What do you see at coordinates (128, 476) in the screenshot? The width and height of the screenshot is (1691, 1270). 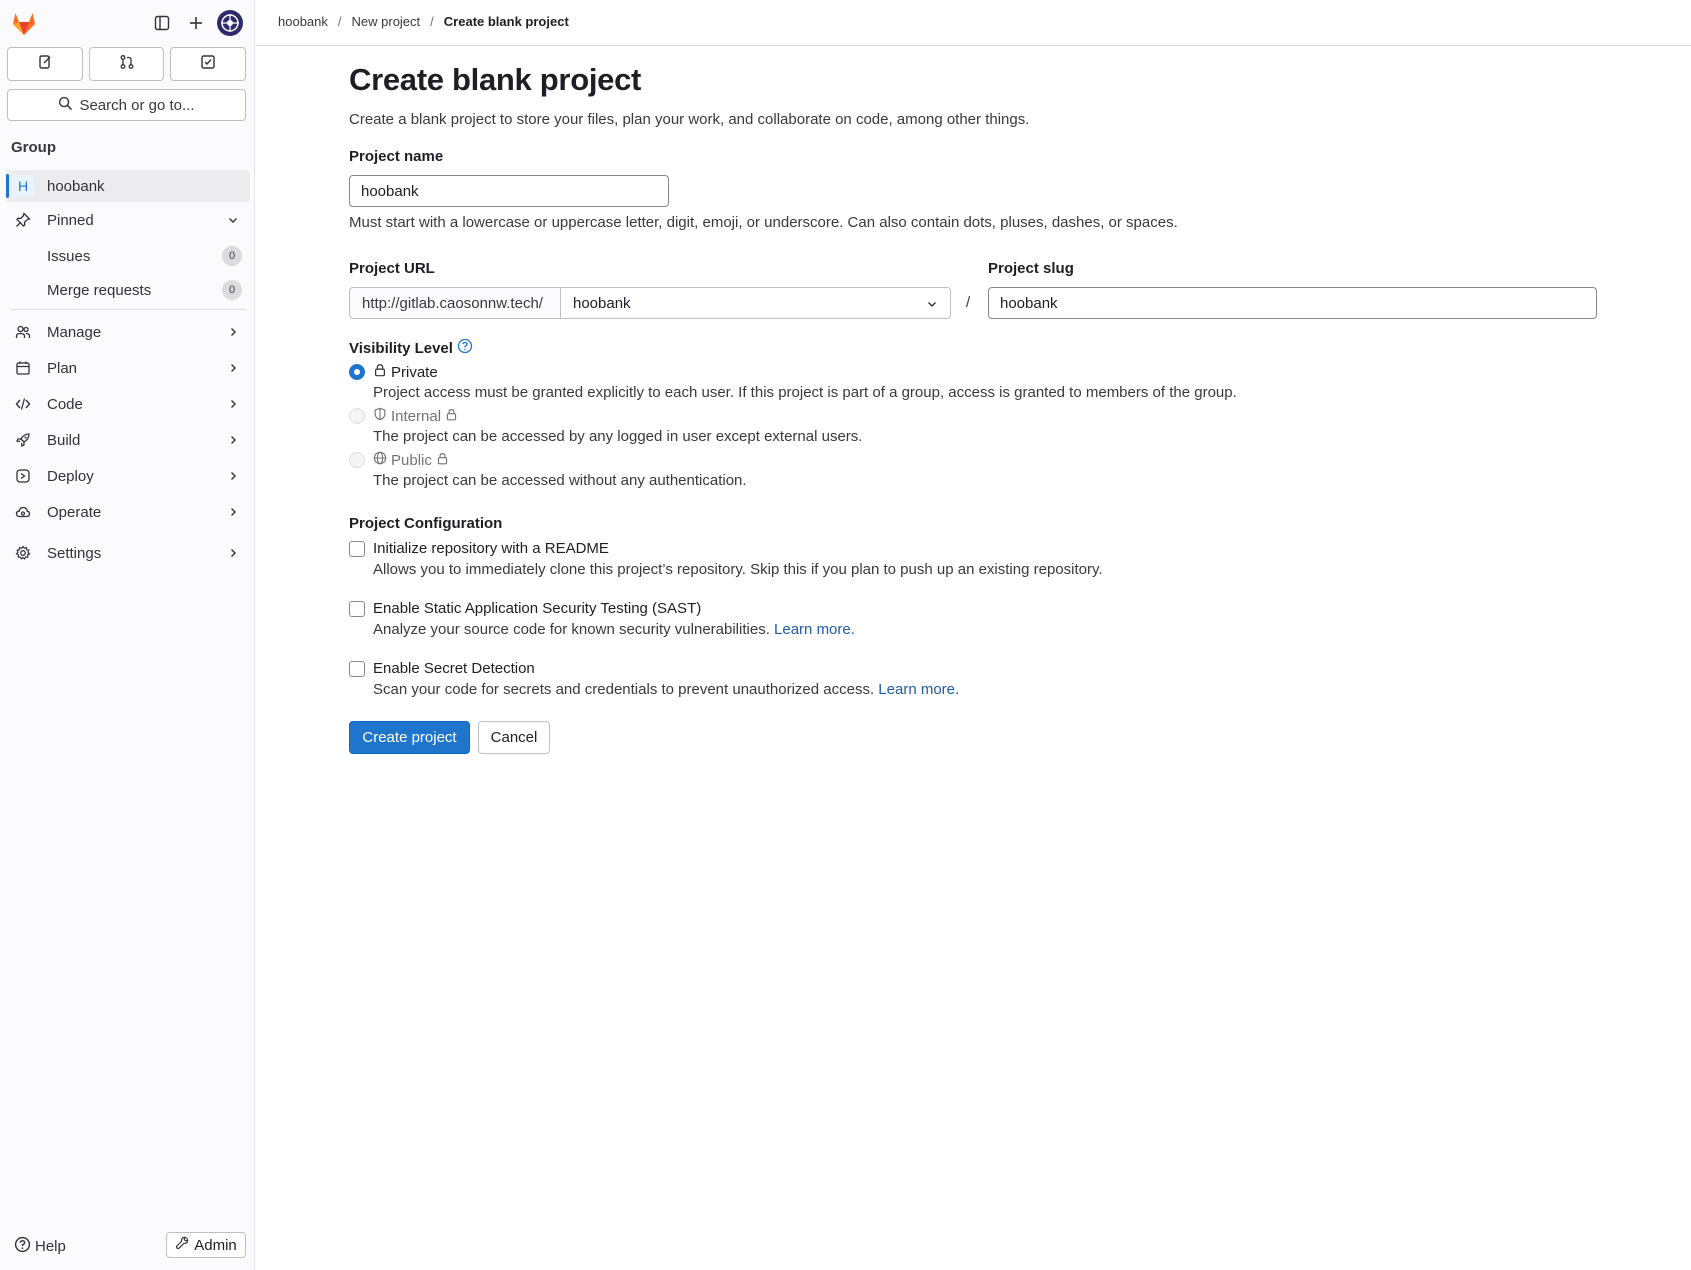 I see `sidebar-item-deploy: Deploy` at bounding box center [128, 476].